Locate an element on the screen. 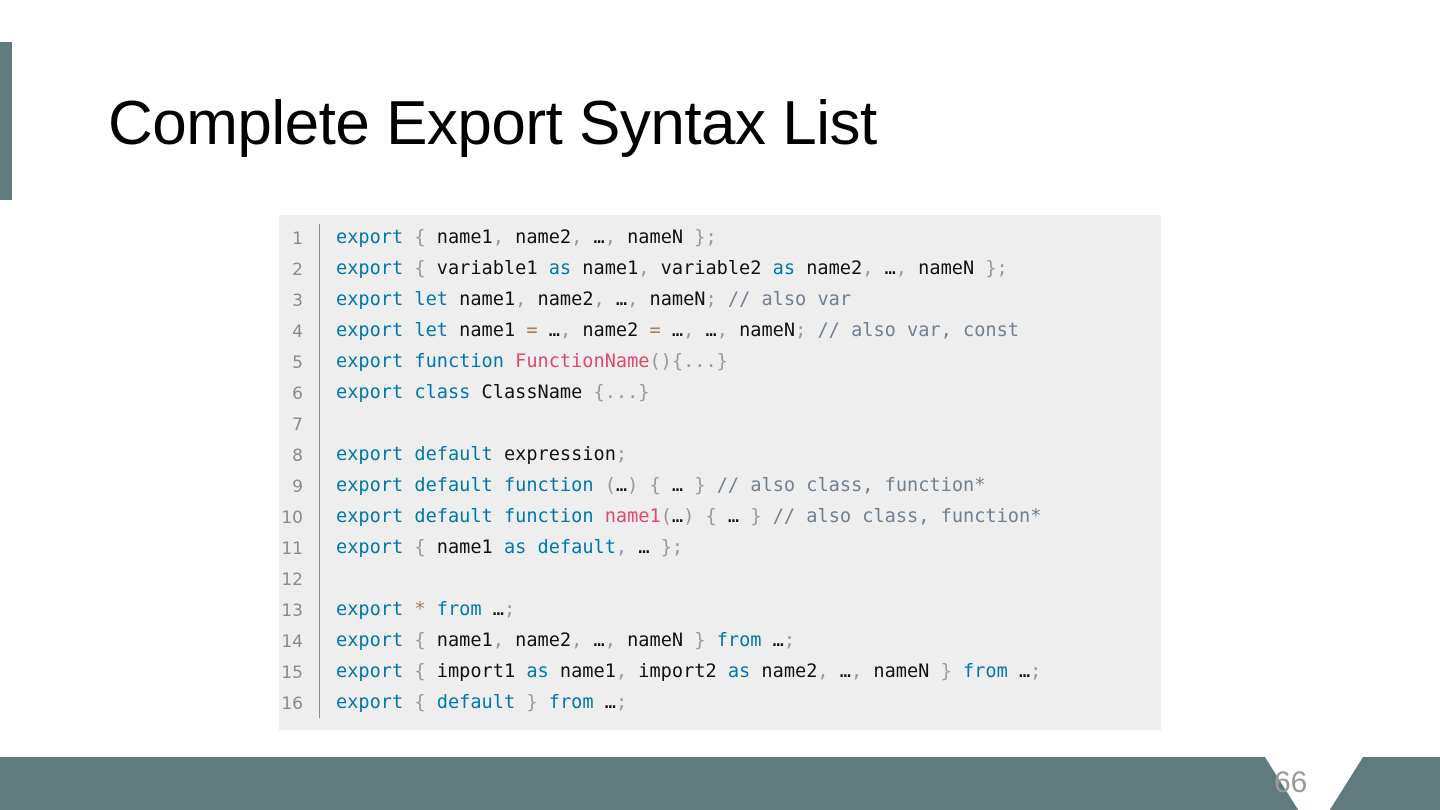  line-number: 12 is located at coordinates (292, 580).